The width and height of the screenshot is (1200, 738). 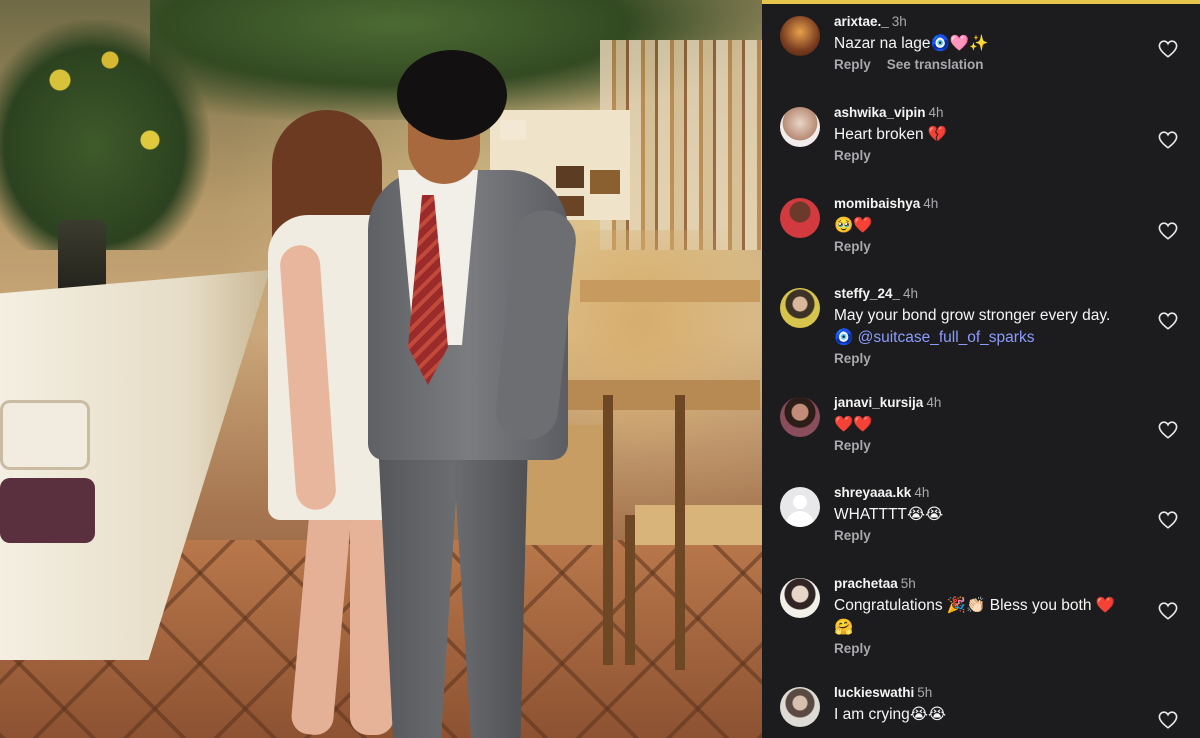 What do you see at coordinates (946, 337) in the screenshot?
I see `mention-link: @suitcase_full_of_sparks` at bounding box center [946, 337].